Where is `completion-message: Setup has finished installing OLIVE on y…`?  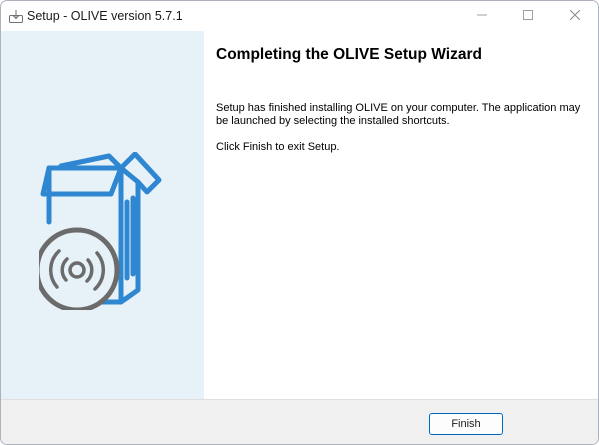
completion-message: Setup has finished installing OLIVE on y… is located at coordinates (398, 114).